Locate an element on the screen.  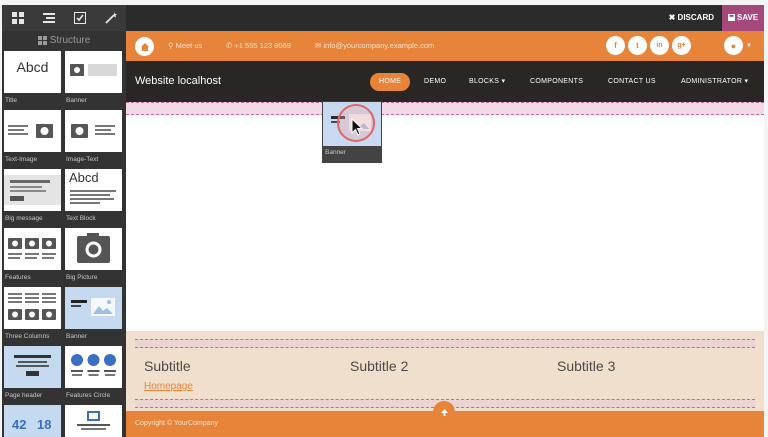
text-image-thumb is located at coordinates (32, 131).